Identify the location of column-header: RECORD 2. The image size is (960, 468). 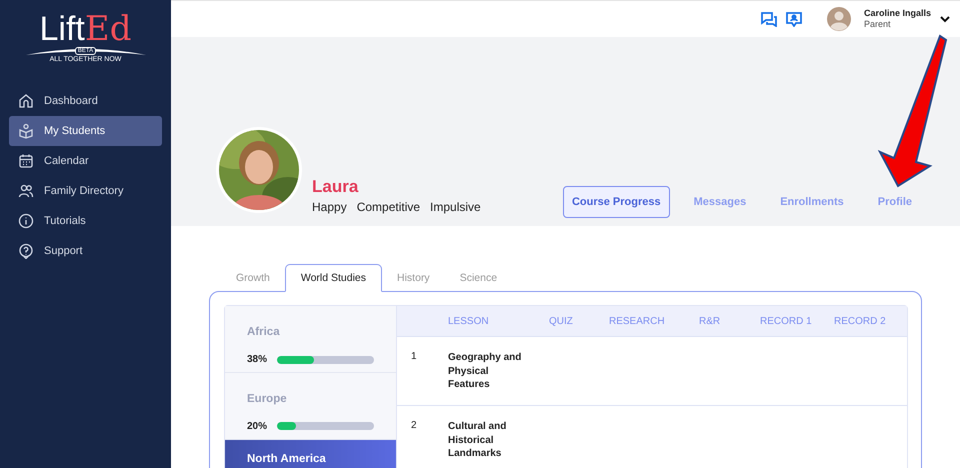
(860, 321).